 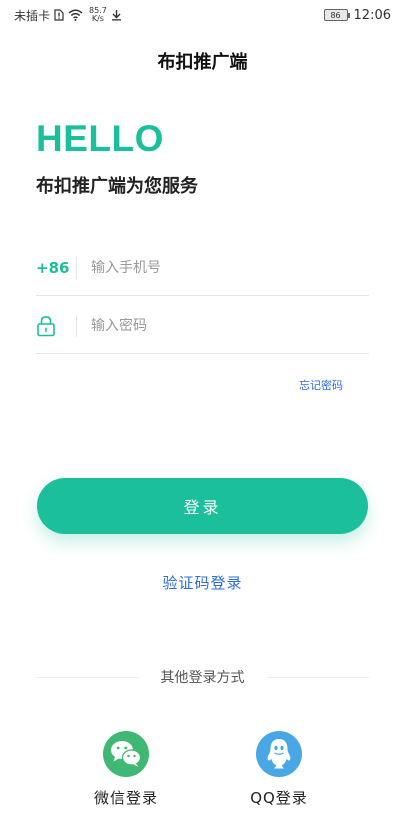 I want to click on lock-icon, so click(x=46, y=325).